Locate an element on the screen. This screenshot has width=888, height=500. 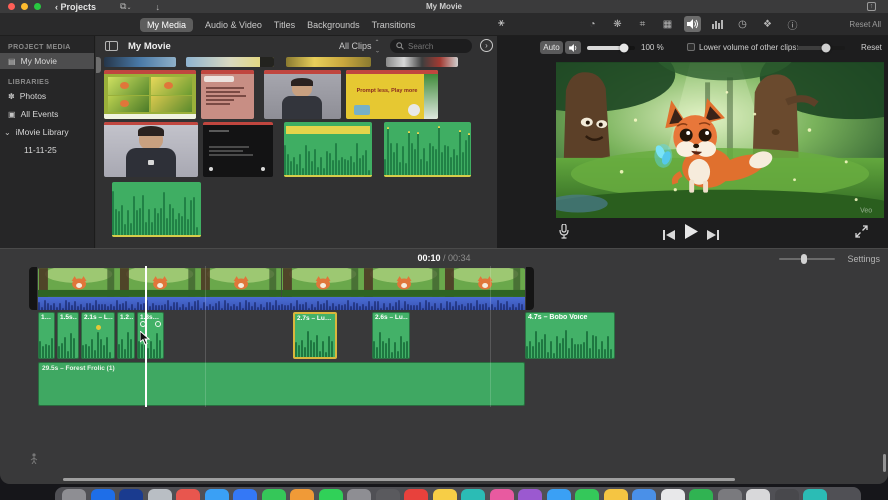
thumbnail-fox-grid is located at coordinates (150, 94).